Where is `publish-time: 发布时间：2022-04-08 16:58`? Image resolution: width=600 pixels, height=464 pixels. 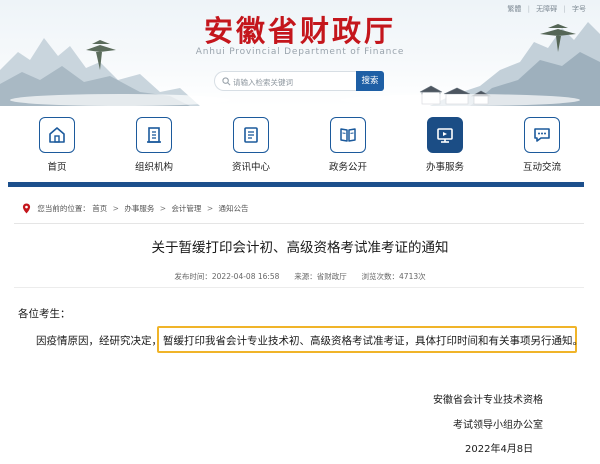 publish-time: 发布时间：2022-04-08 16:58 is located at coordinates (227, 276).